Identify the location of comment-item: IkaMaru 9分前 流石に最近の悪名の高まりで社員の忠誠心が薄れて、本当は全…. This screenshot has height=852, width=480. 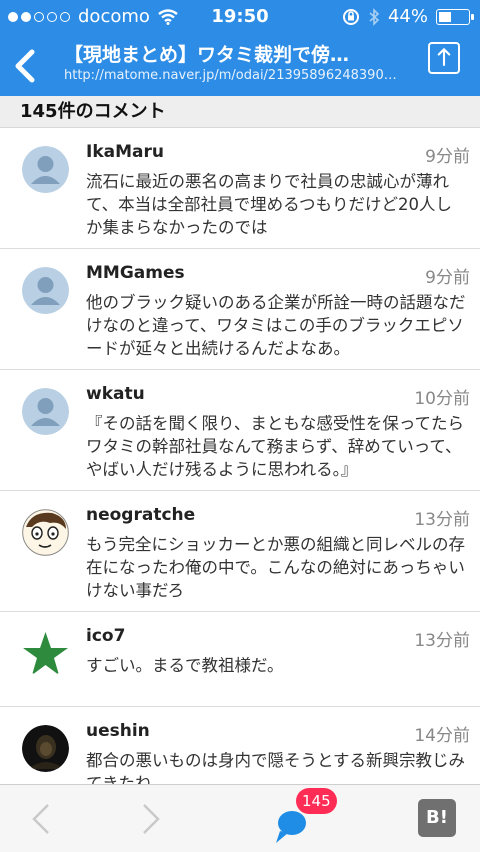
(240, 188).